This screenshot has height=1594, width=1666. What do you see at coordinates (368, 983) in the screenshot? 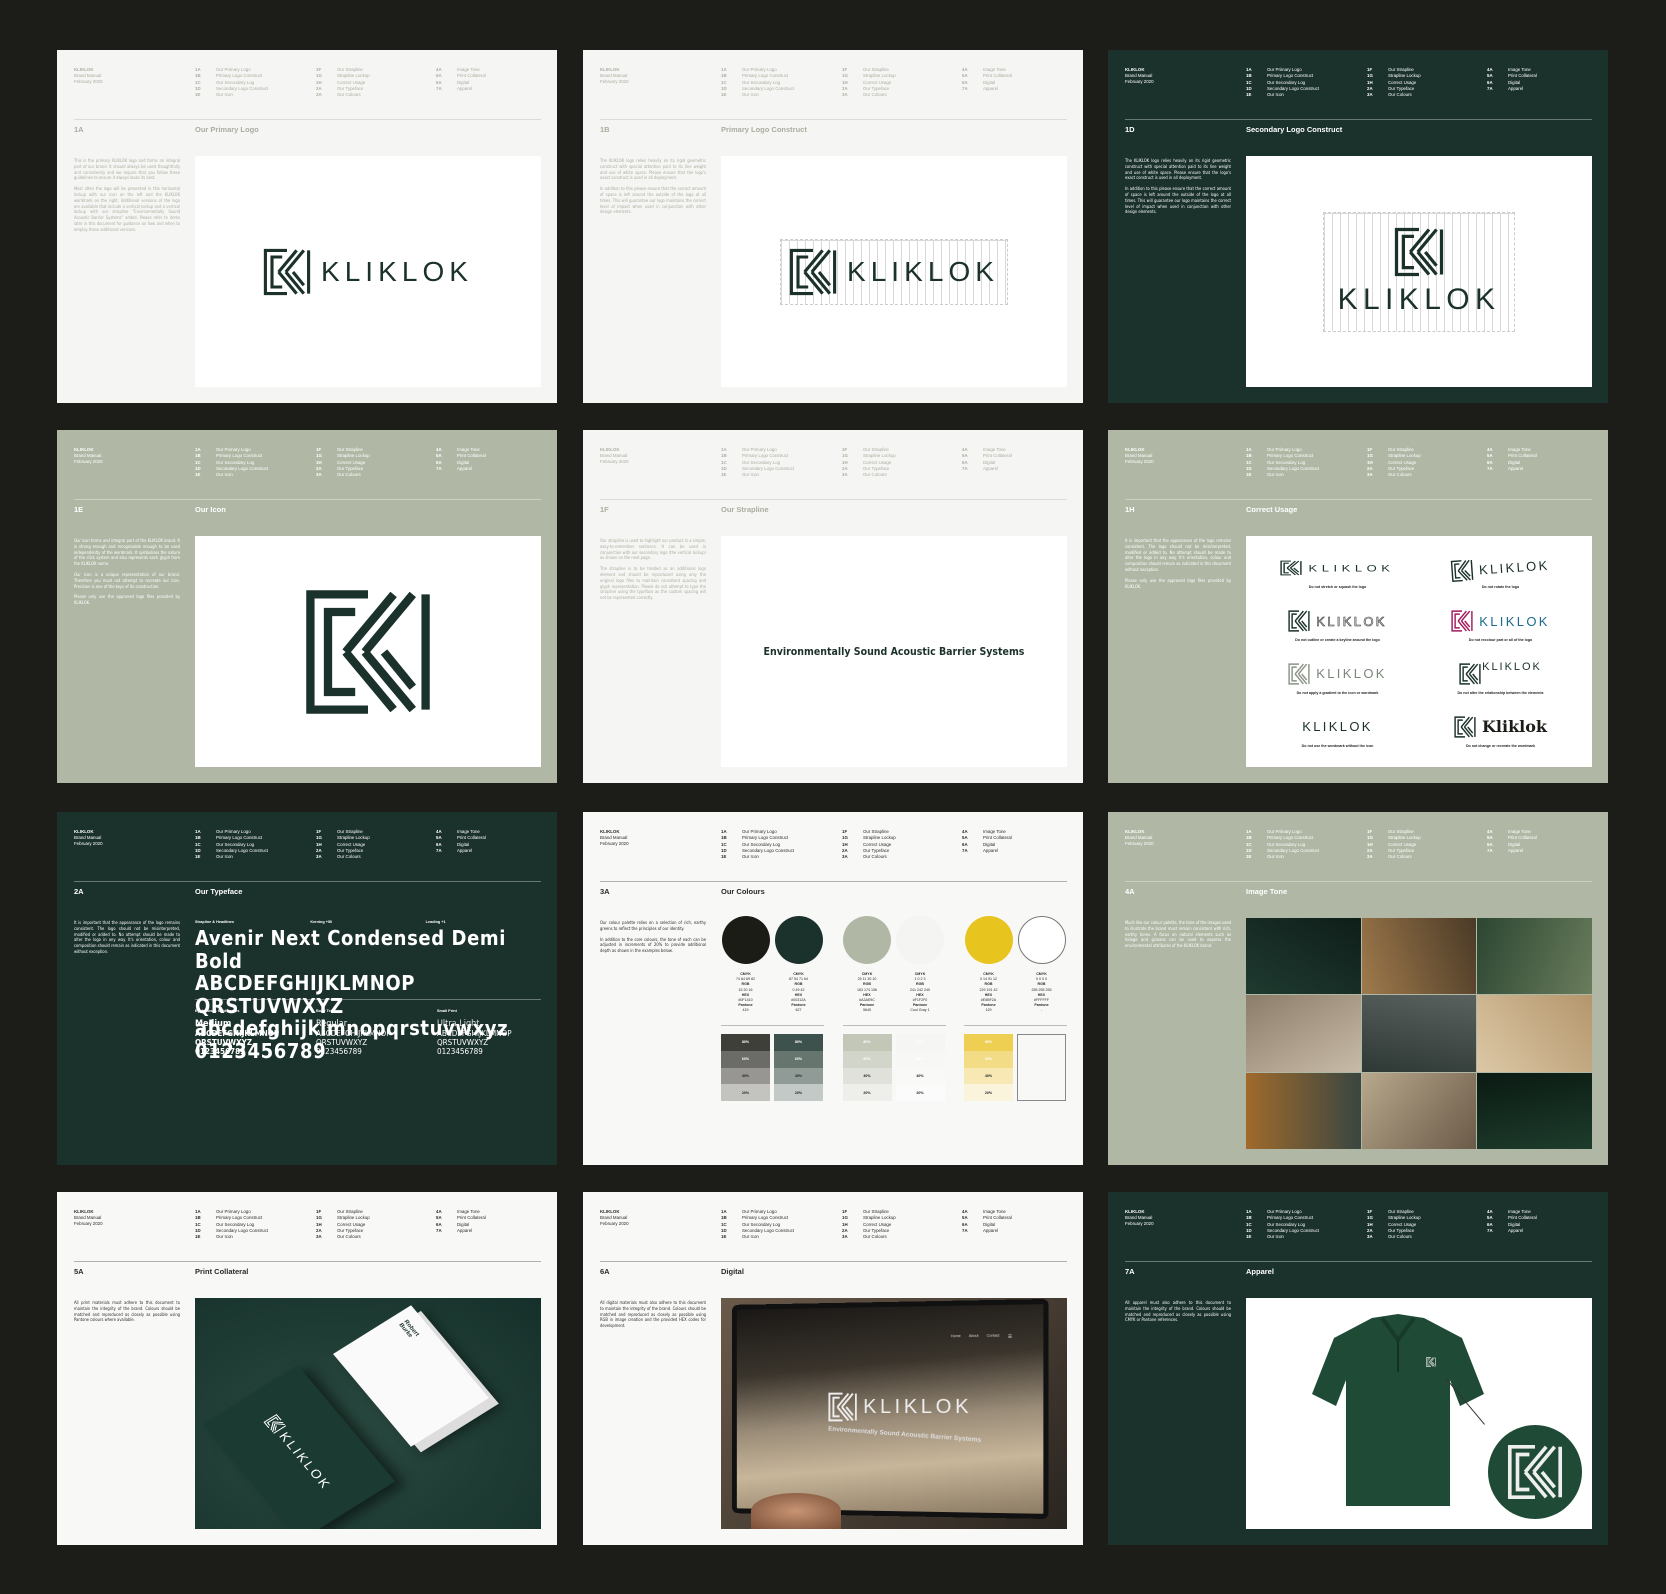
I see `typeface-sample-upper1: ABCDEFGHIJKLMNOP` at bounding box center [368, 983].